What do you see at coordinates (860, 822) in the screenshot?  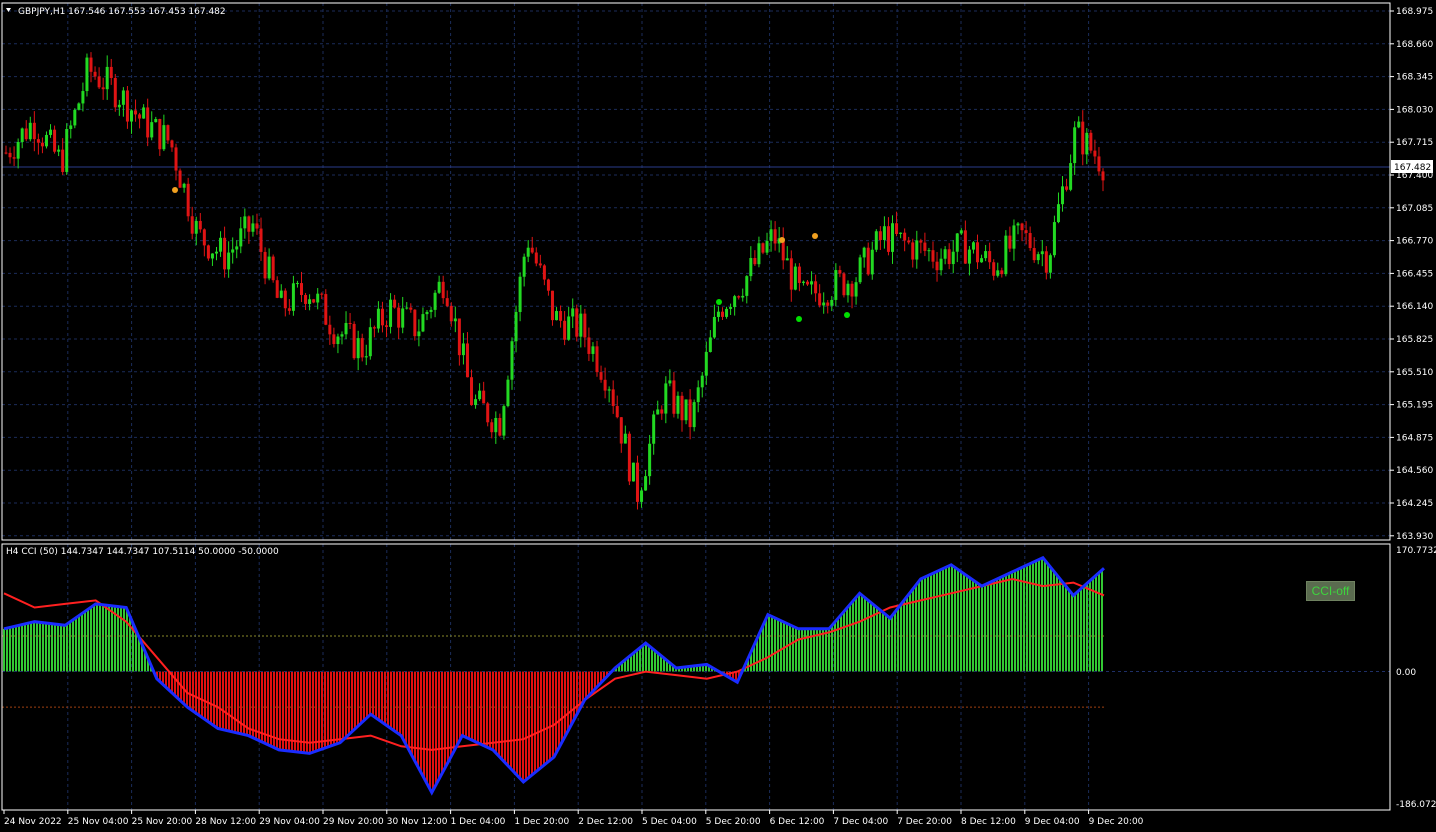 I see `time-axis-label: 7 Dec 04:00` at bounding box center [860, 822].